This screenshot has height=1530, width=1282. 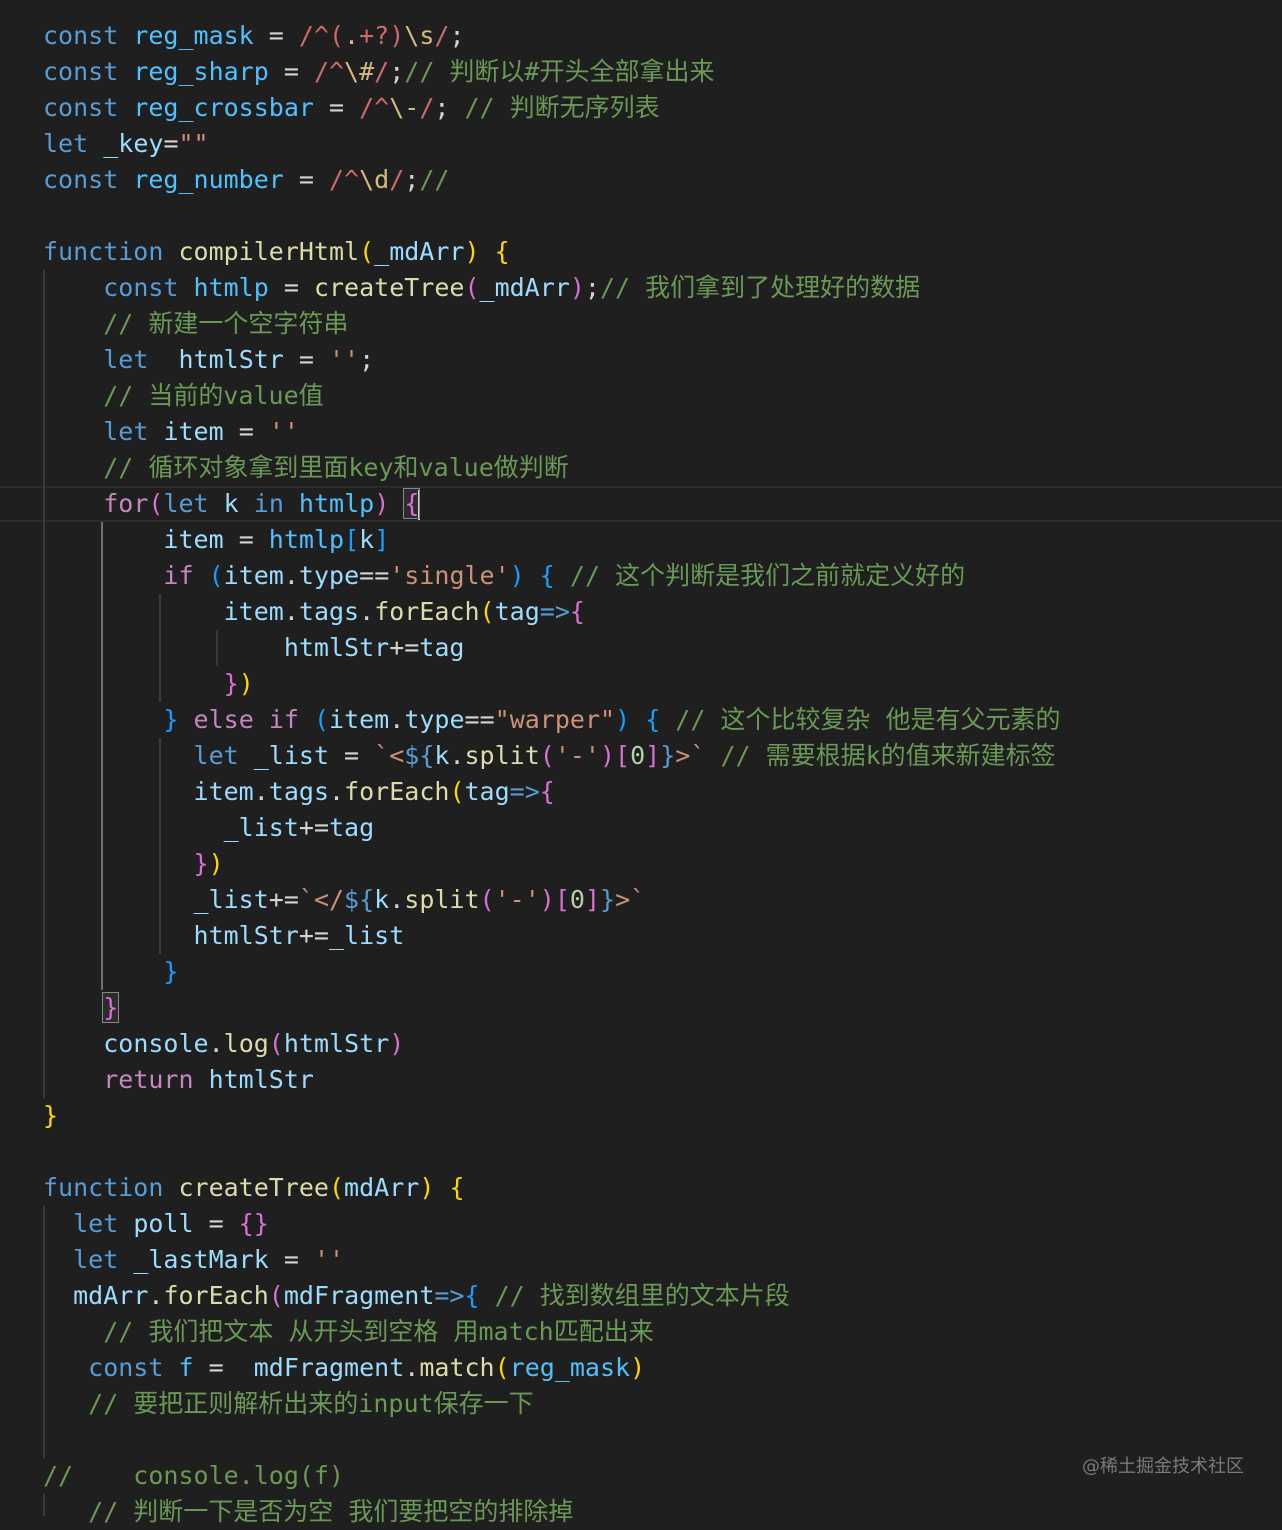 I want to click on code-line: function createTree(mdArr) {, so click(x=254, y=1188).